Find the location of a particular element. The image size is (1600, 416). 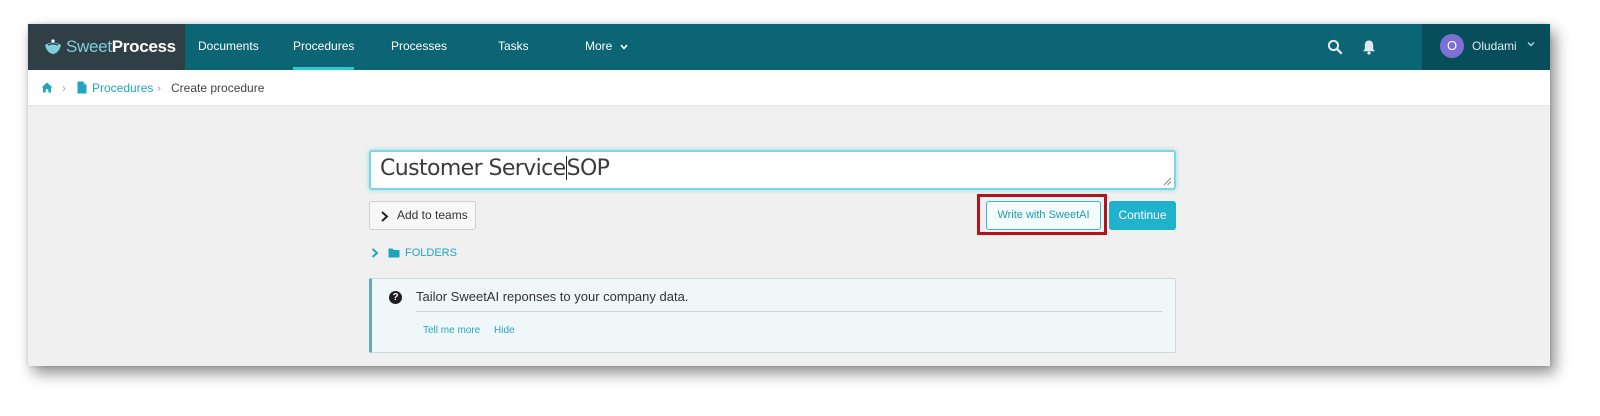

home-icon is located at coordinates (47, 87).